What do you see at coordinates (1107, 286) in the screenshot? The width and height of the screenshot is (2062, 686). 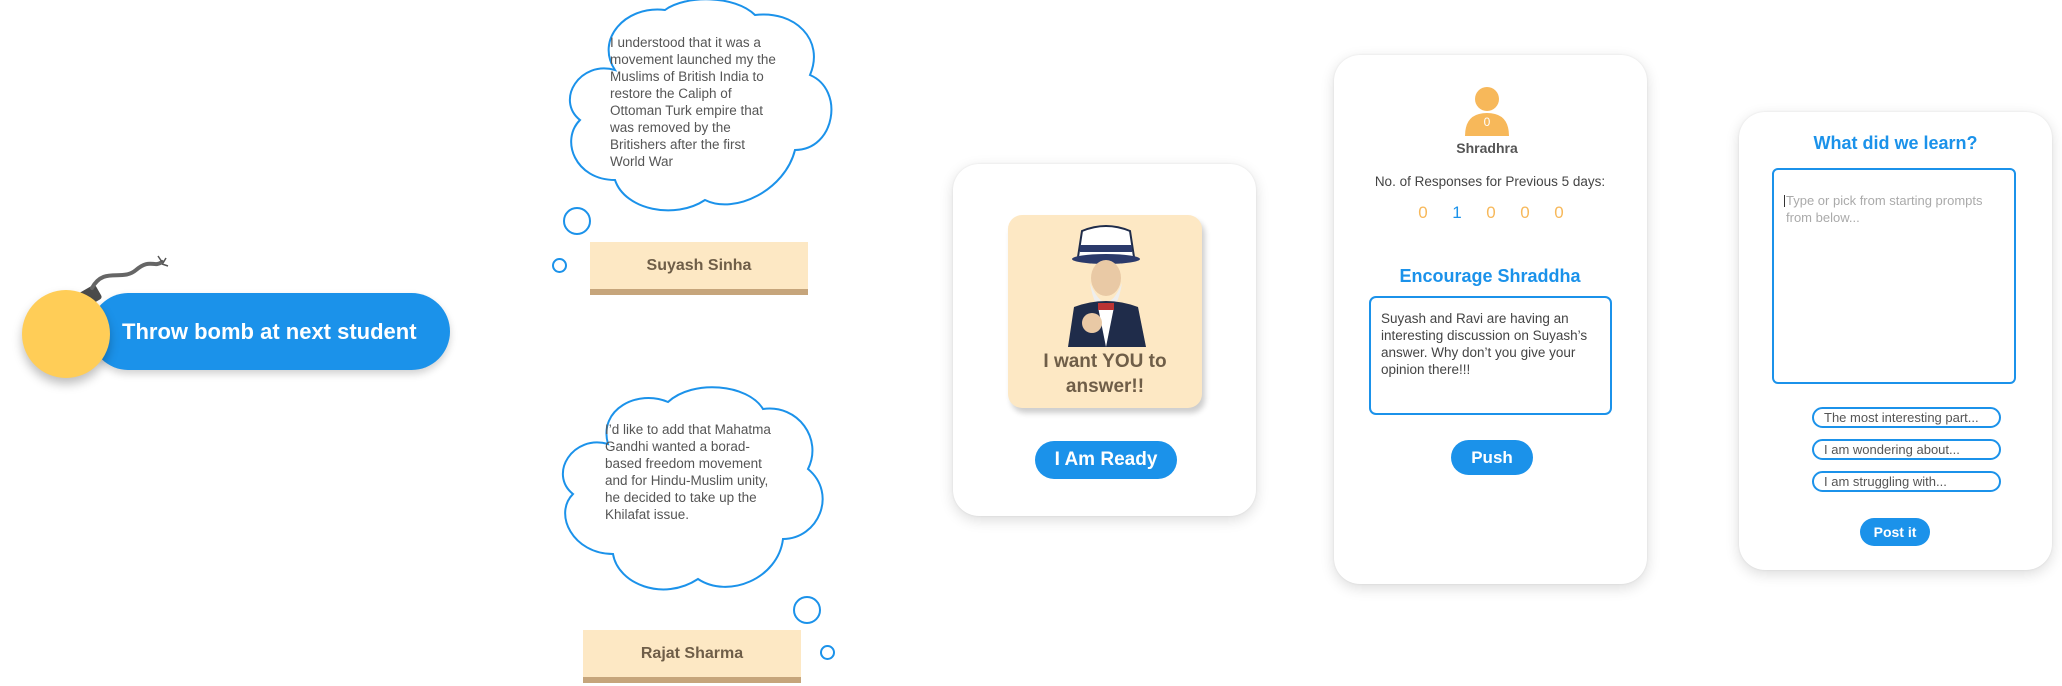 I see `uncle-sam-illustration` at bounding box center [1107, 286].